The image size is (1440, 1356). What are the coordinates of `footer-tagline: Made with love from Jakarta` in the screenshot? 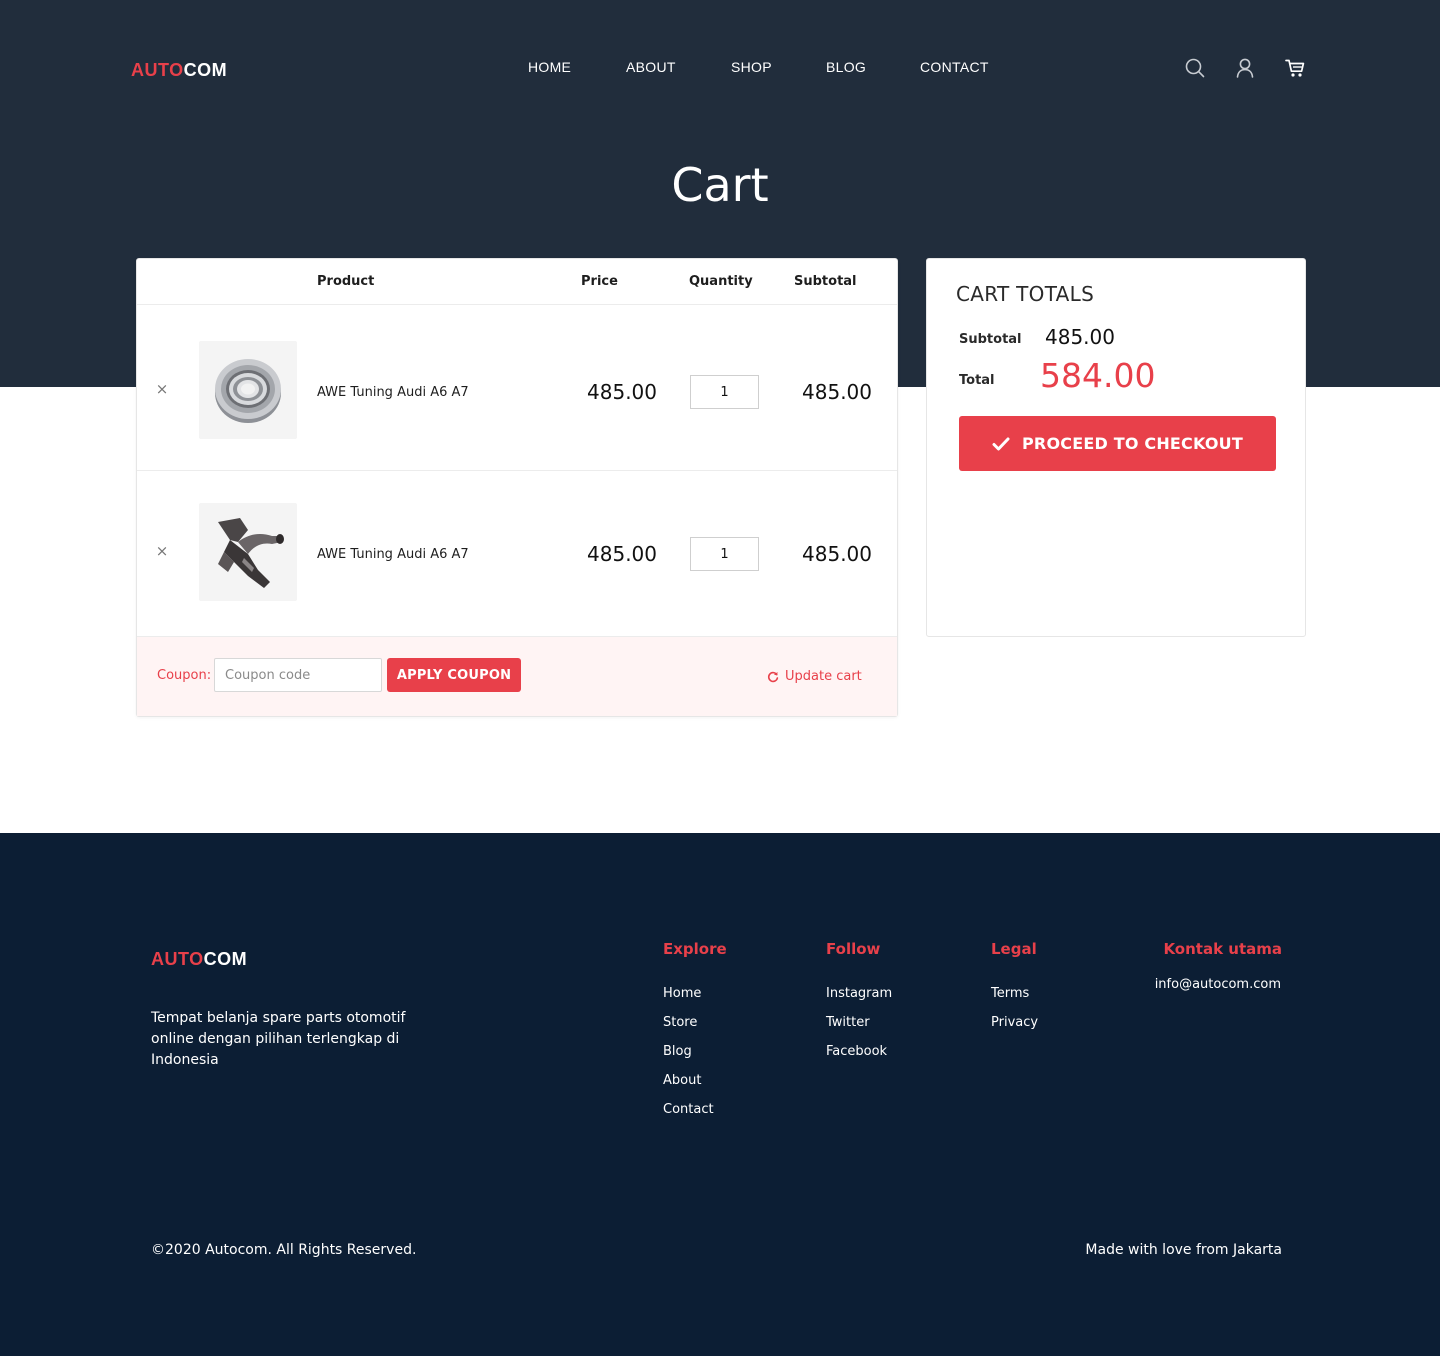 It's located at (1183, 1250).